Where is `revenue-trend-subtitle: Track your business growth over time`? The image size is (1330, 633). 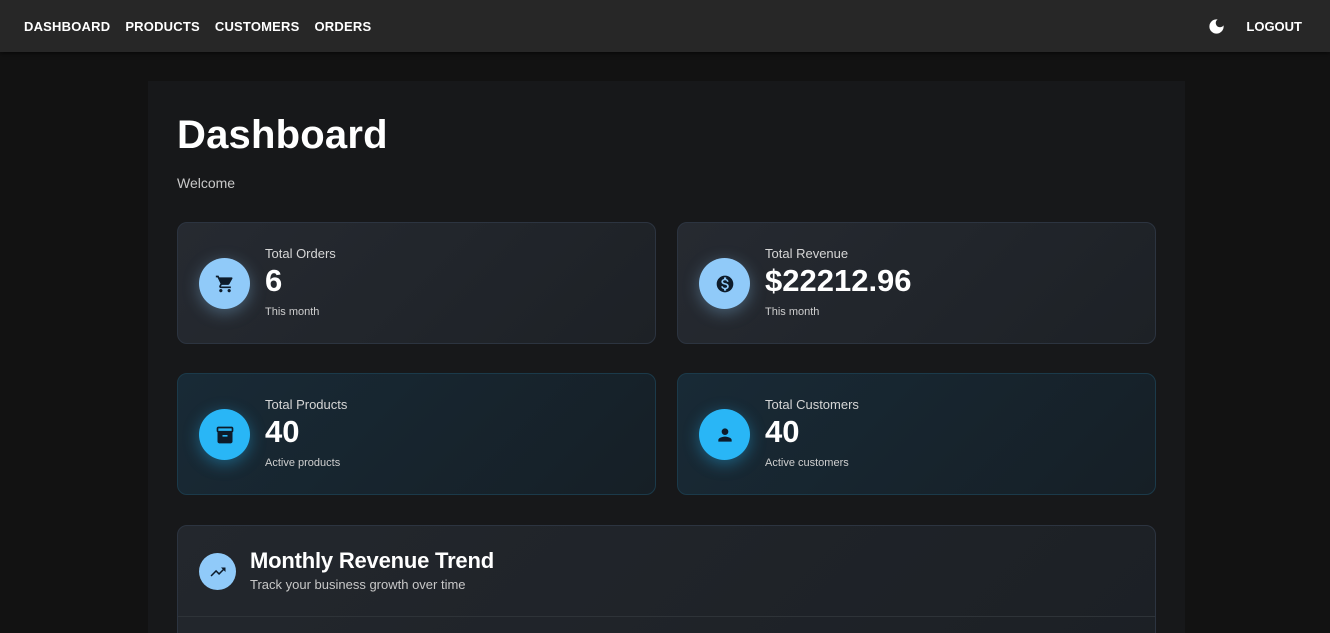
revenue-trend-subtitle: Track your business growth over time is located at coordinates (358, 584).